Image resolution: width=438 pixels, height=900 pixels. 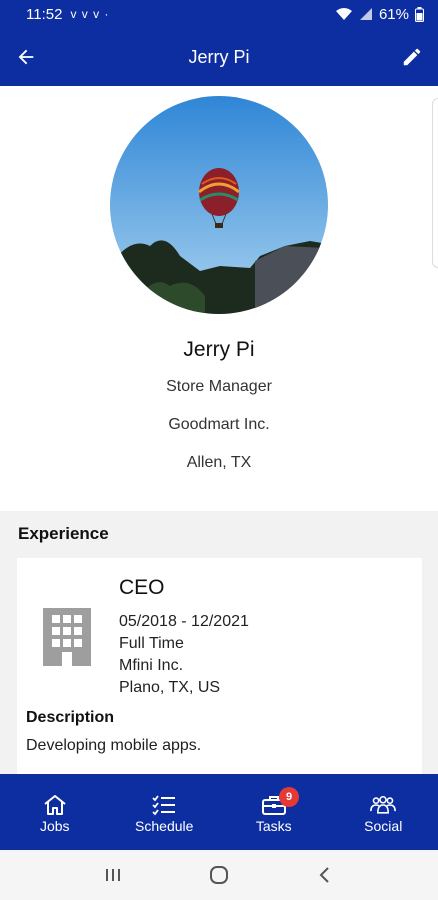 I want to click on edit-button, so click(x=412, y=57).